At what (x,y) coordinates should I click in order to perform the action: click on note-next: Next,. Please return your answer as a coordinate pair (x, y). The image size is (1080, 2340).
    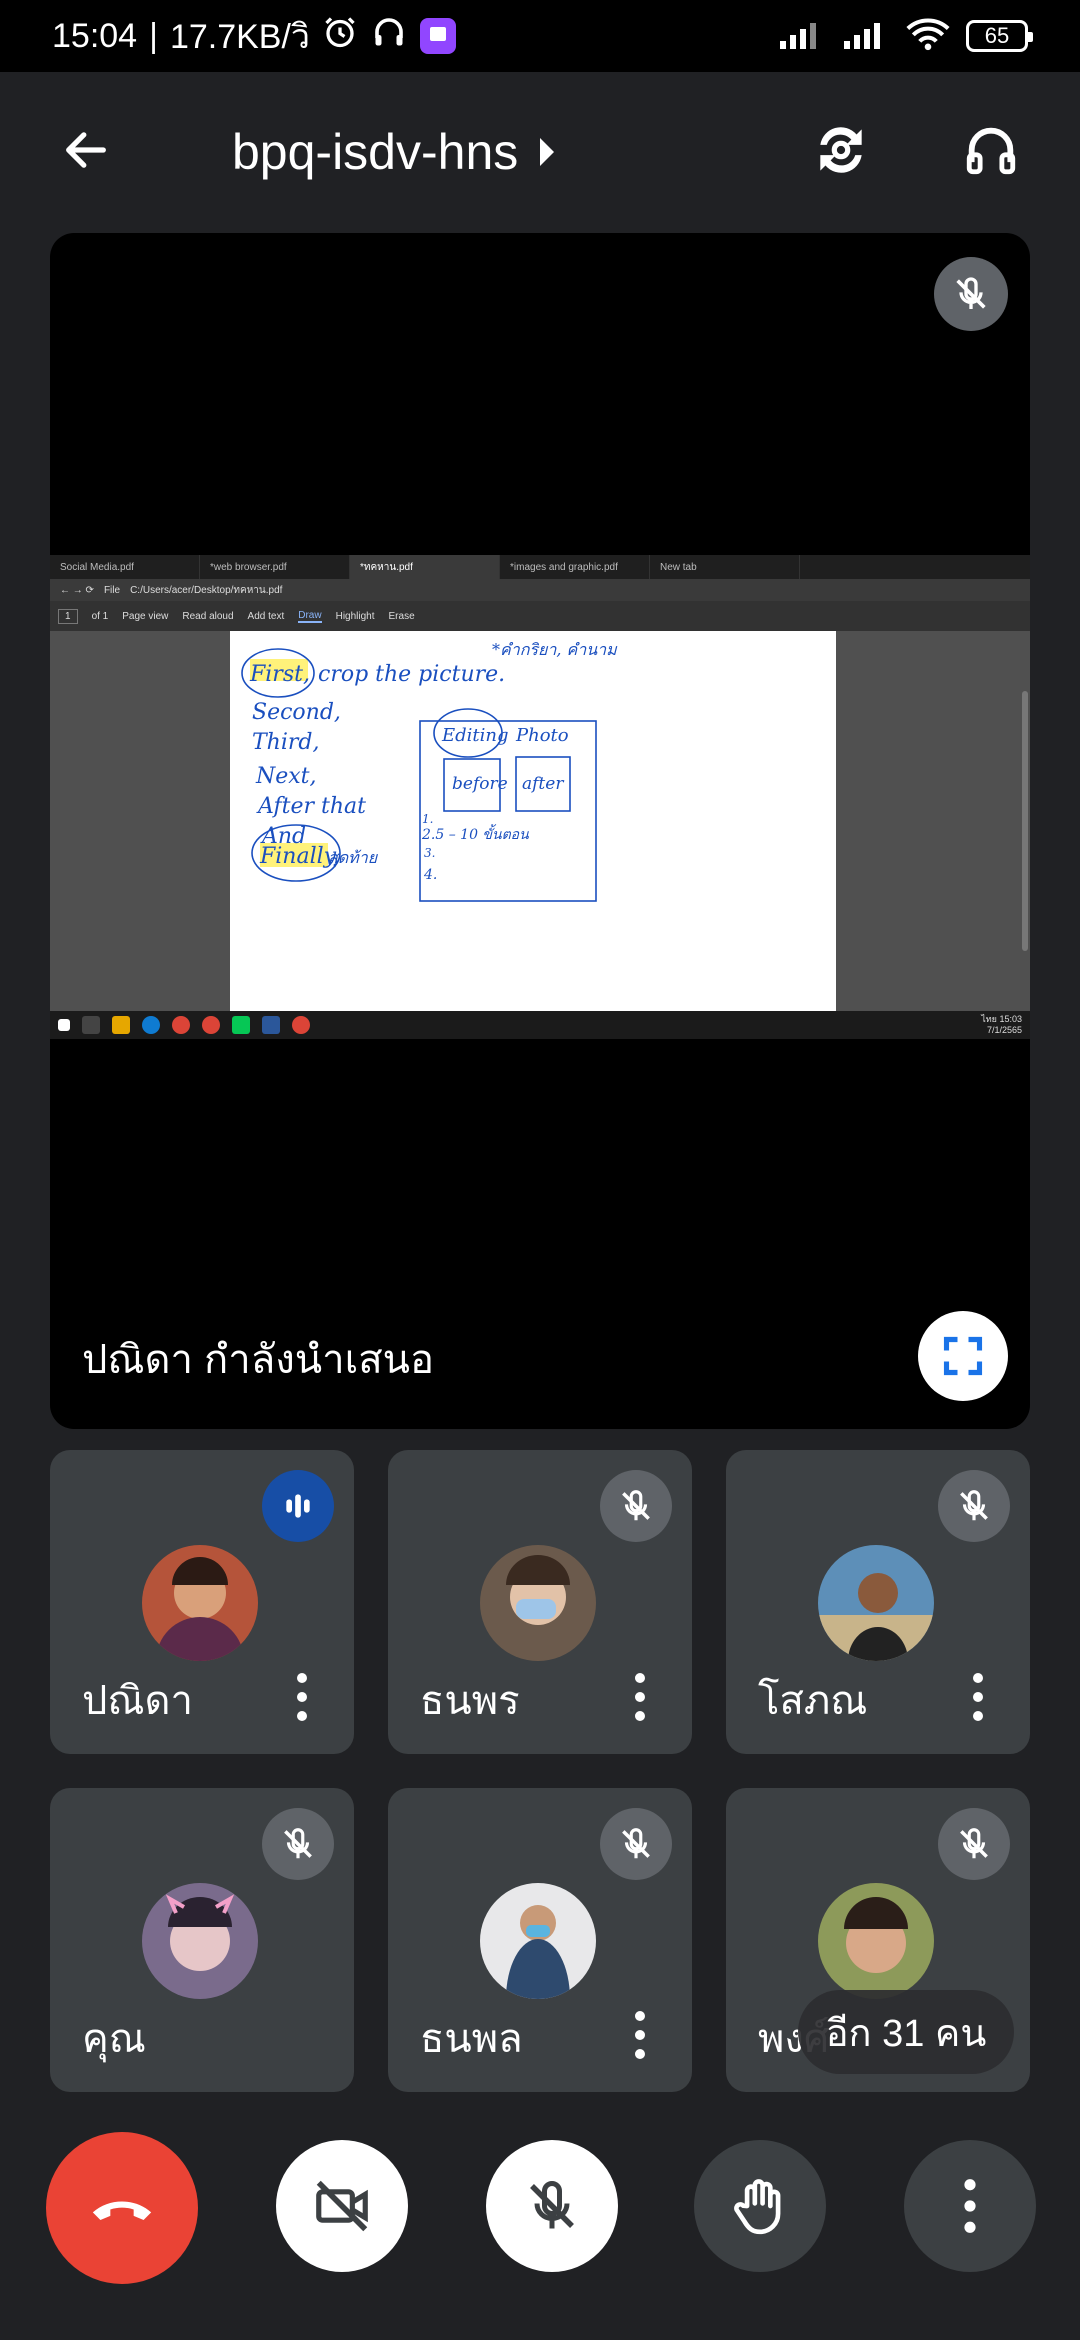
    Looking at the image, I should click on (286, 776).